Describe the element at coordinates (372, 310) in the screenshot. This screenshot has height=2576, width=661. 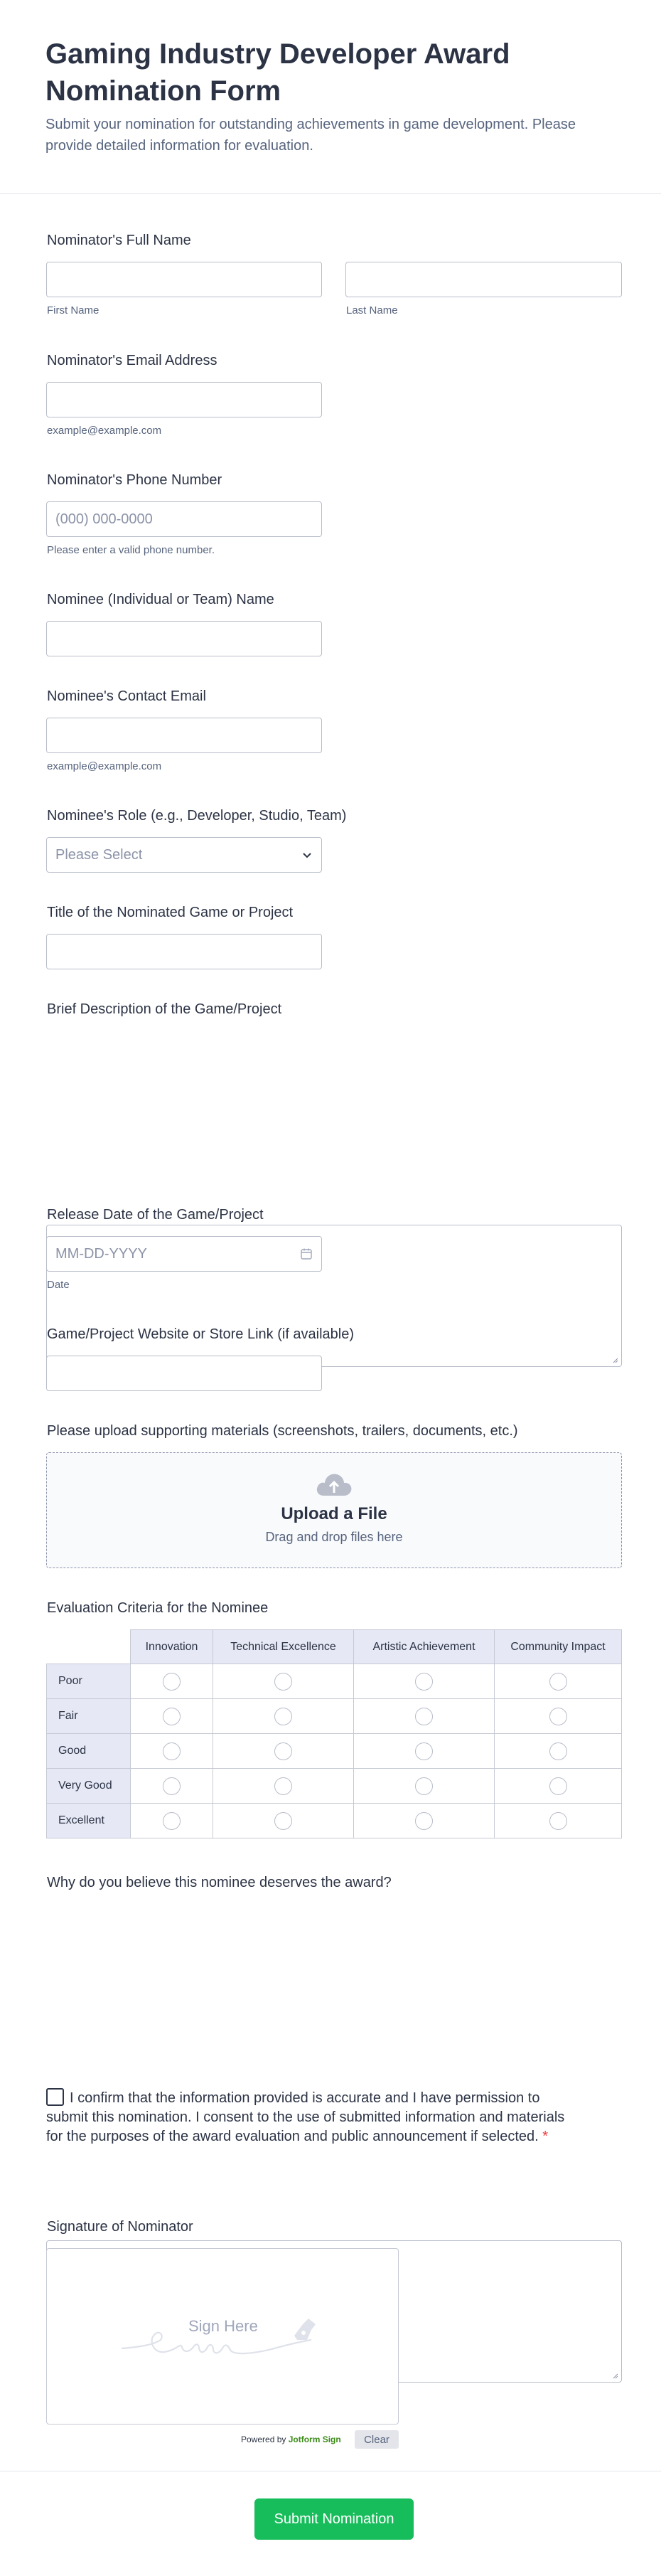
I see `last-name-sublabel: Last Name` at that location.